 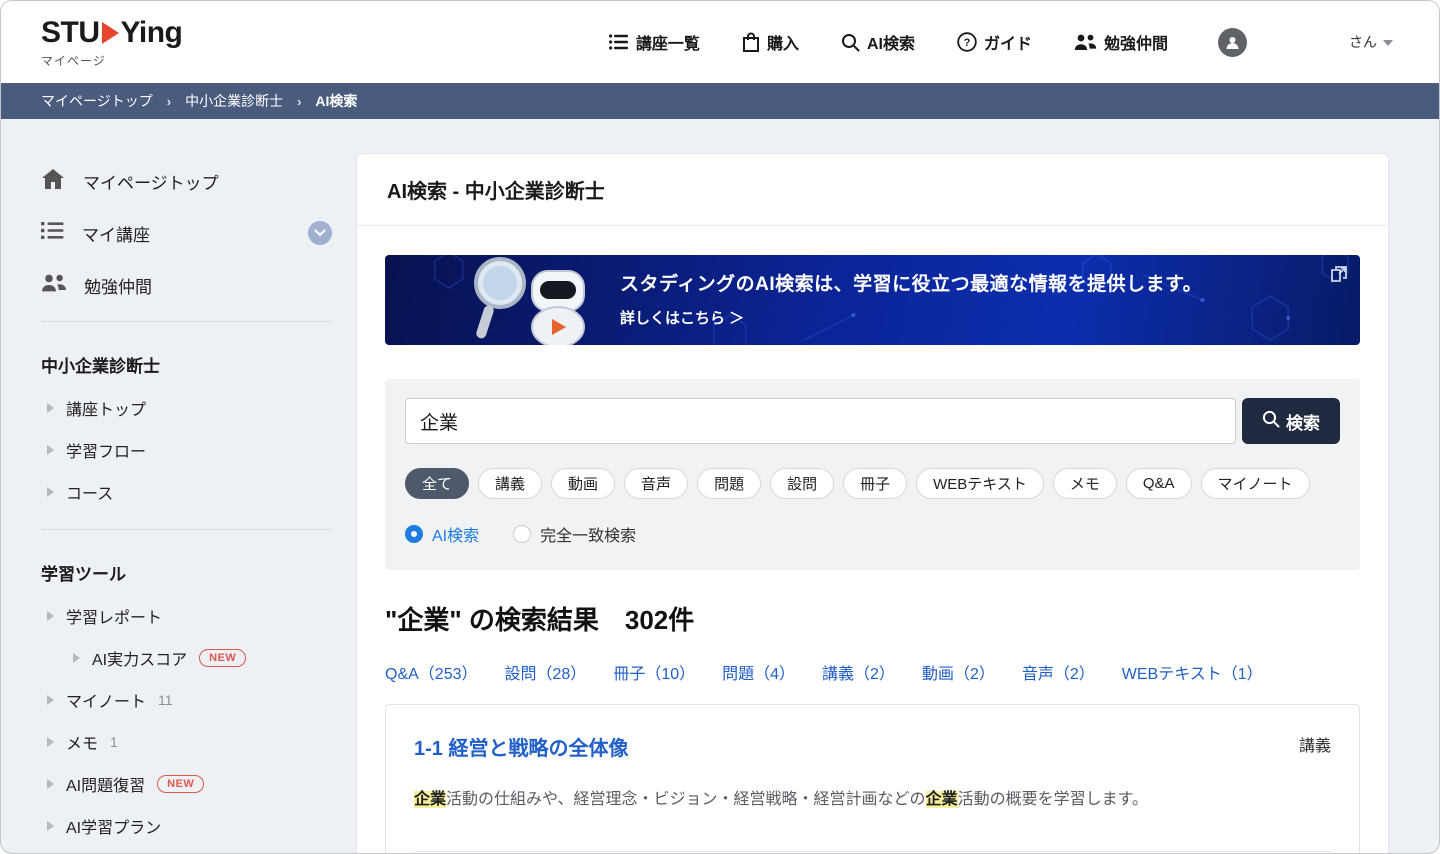 What do you see at coordinates (186, 826) in the screenshot?
I see `sidebar-item-ai-study-plan: AI学習プラン` at bounding box center [186, 826].